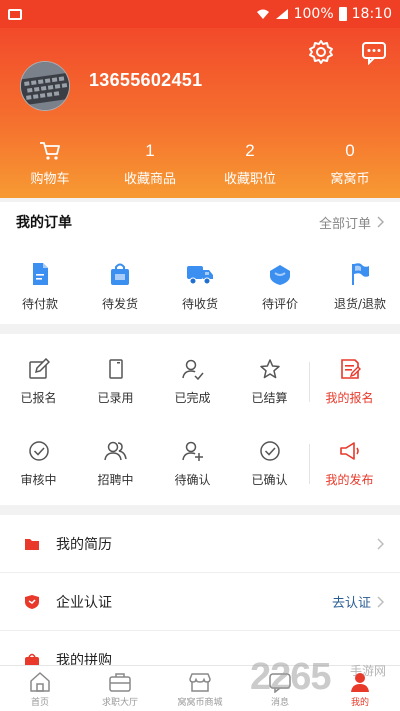 The image size is (400, 711). I want to click on tab-label: 求职大厅, so click(119, 703).